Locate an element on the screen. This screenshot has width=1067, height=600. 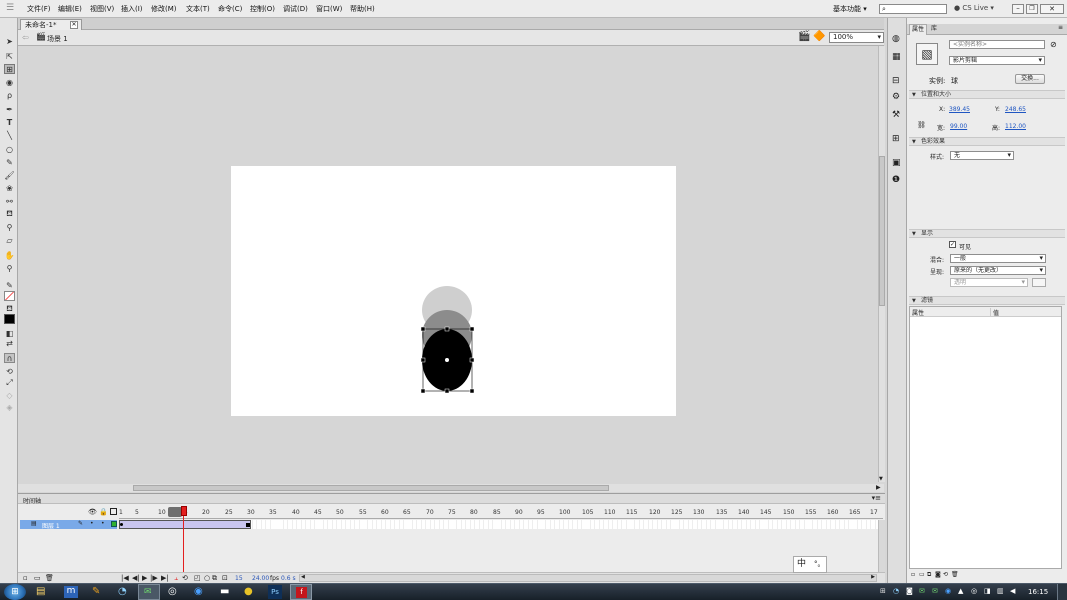
color-panel-icon: ◍ is located at coordinates (896, 39).